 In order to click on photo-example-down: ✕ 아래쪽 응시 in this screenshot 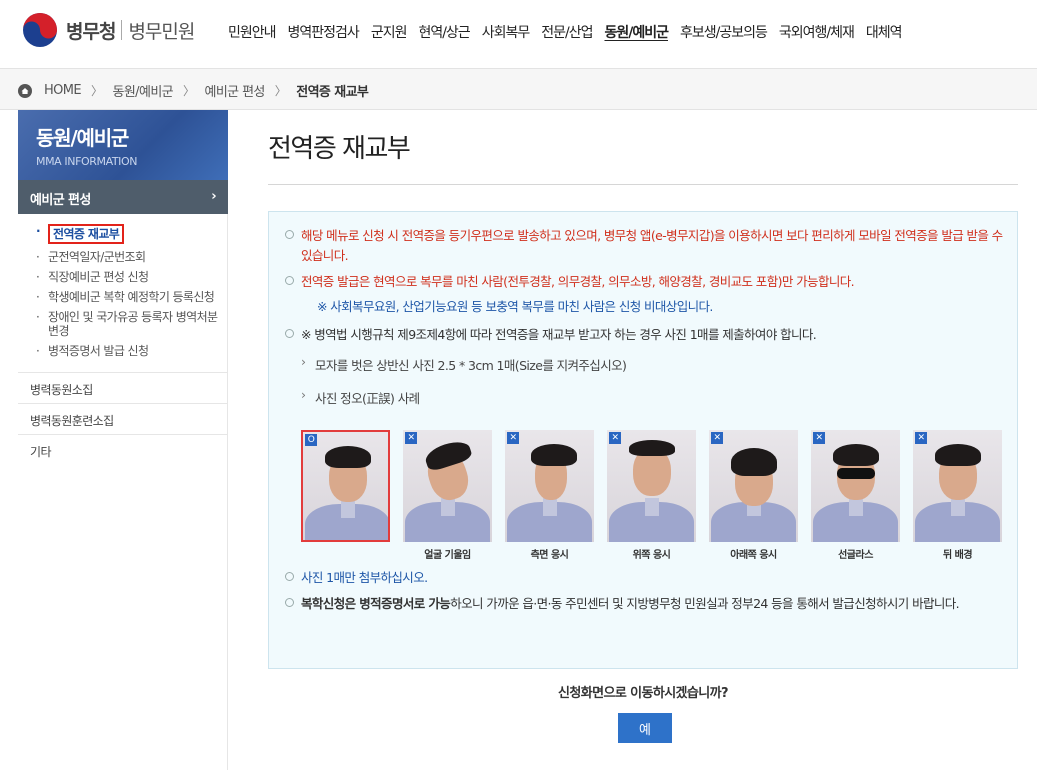, I will do `click(753, 496)`.